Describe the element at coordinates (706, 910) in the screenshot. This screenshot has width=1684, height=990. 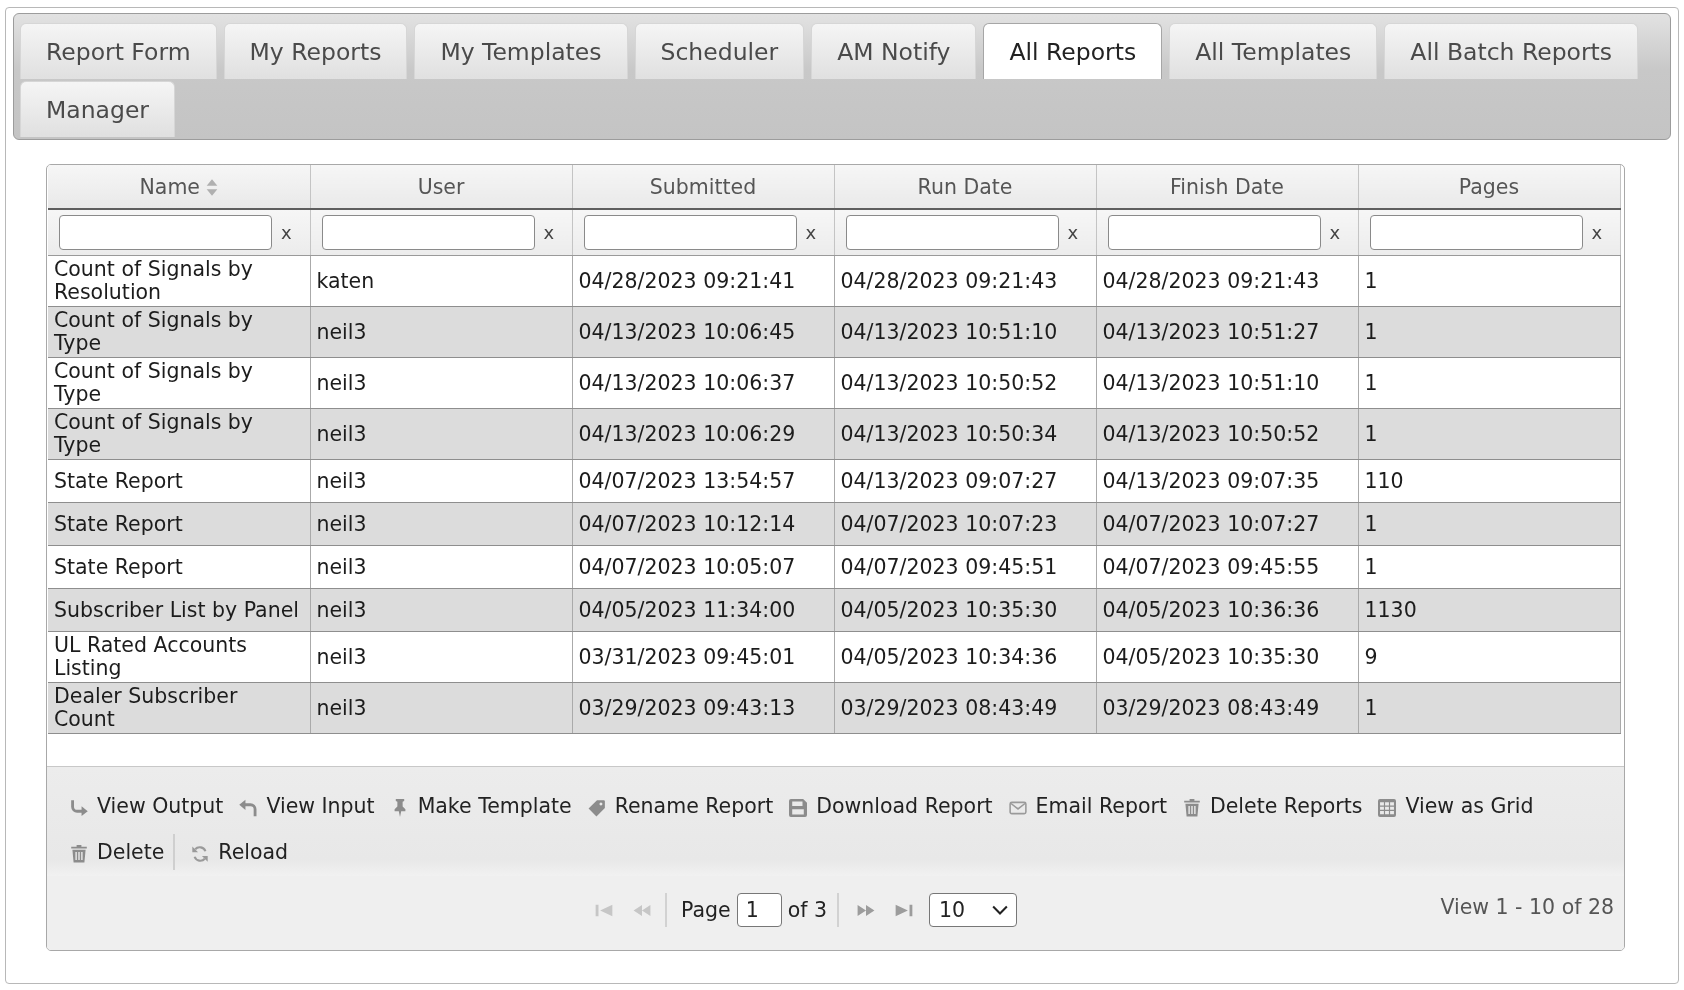
I see `page-label: Page` at that location.